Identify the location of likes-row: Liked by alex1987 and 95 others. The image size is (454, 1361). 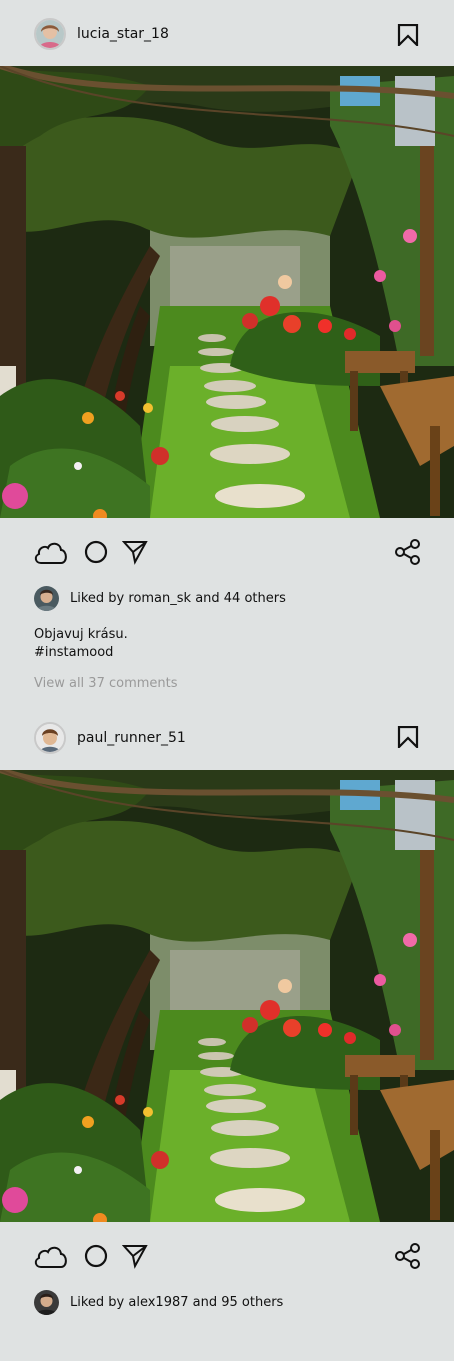
(227, 1305).